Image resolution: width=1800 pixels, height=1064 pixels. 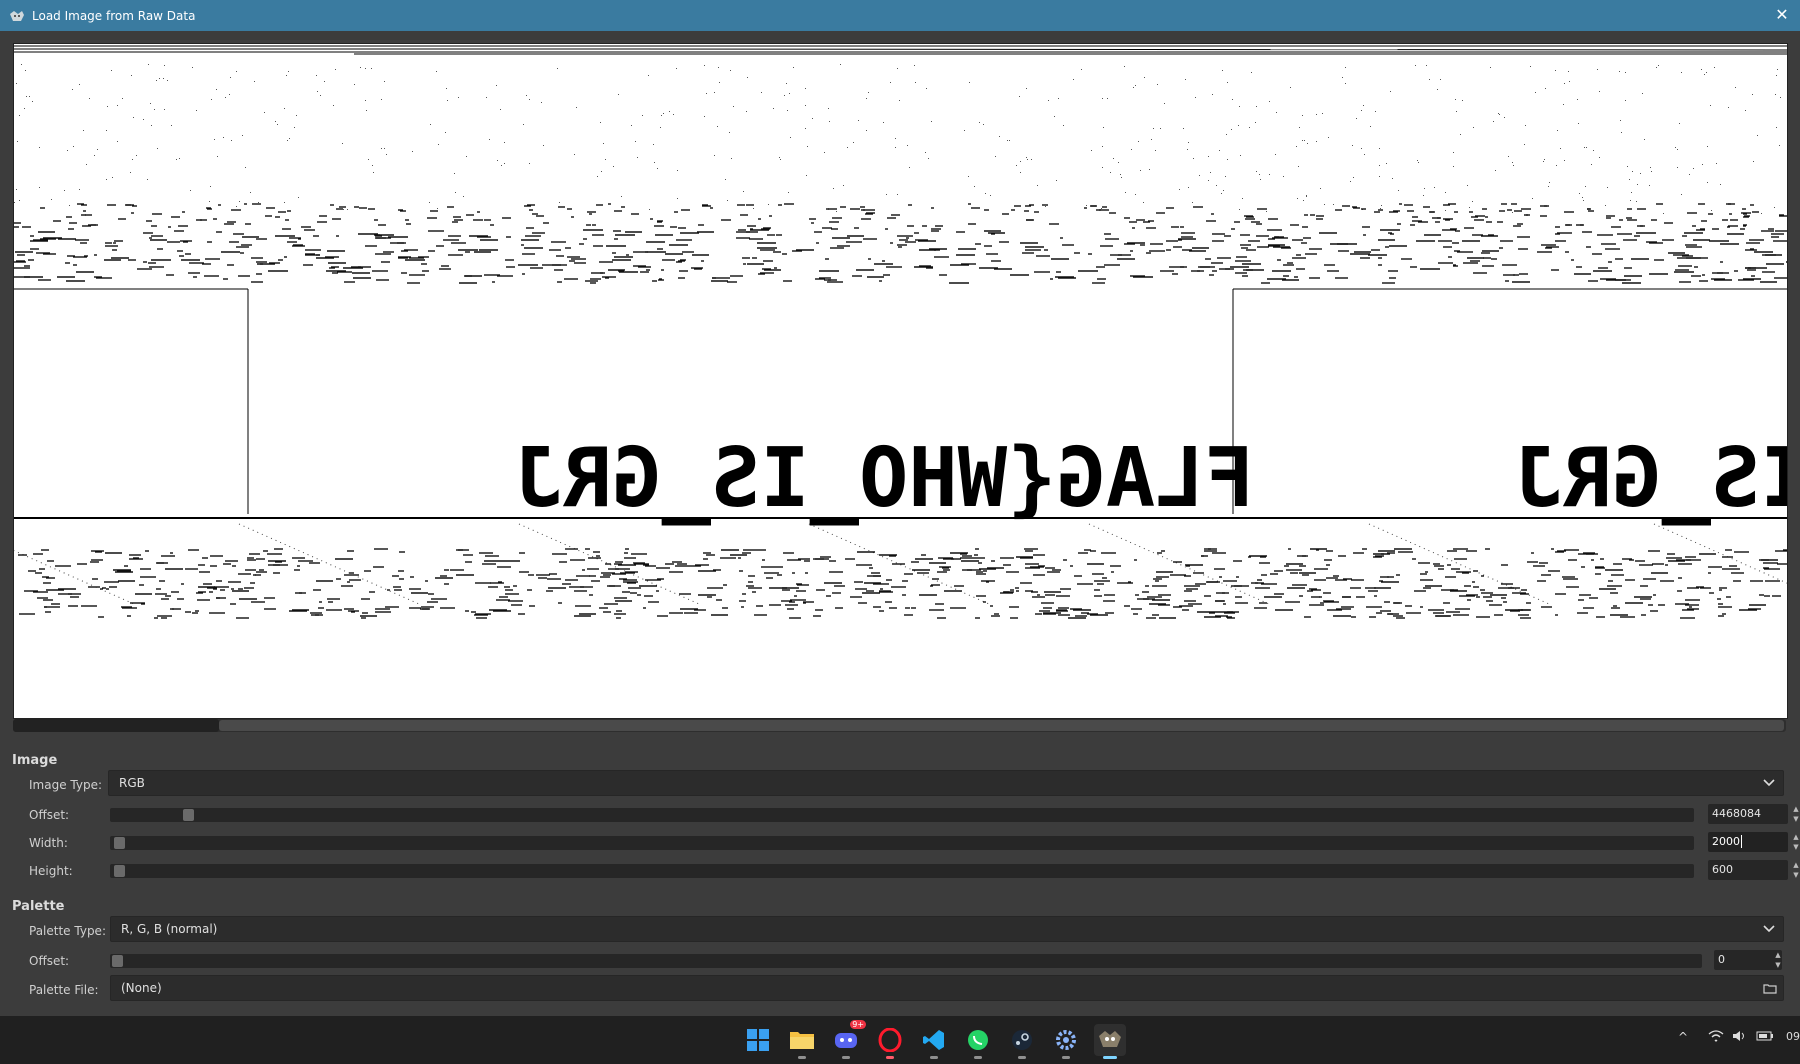 I want to click on palette-offset-spin-arrows: ▲ ▼, so click(x=1778, y=960).